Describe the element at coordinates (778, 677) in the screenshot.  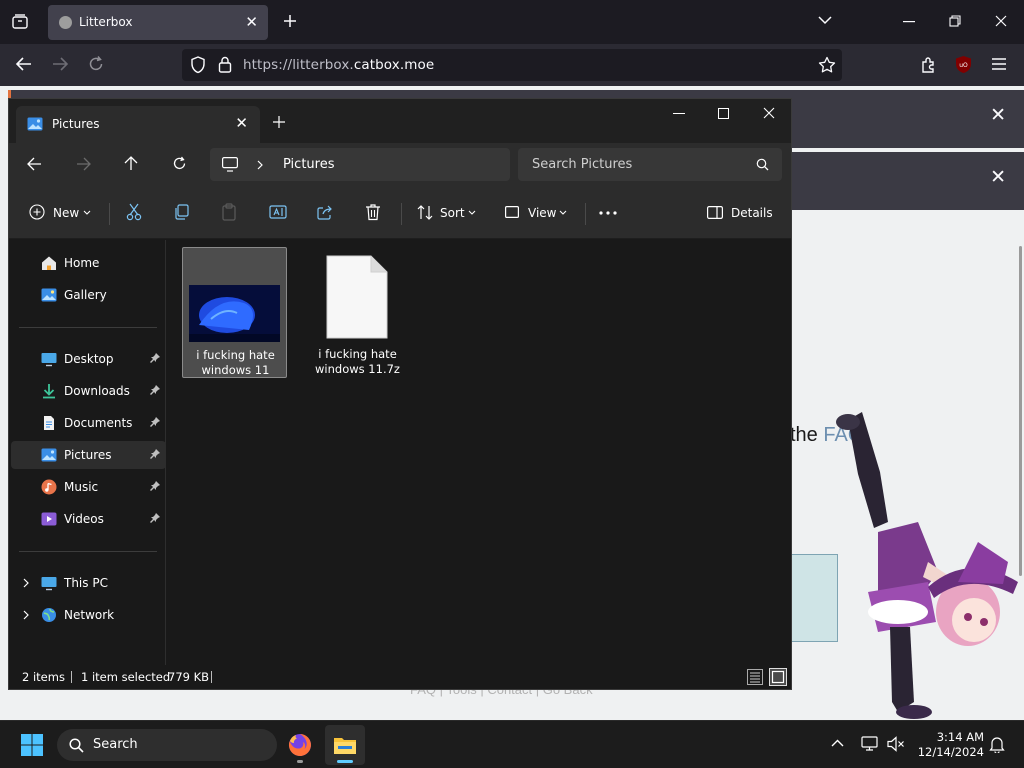
I see `large-icons-view-icon` at that location.